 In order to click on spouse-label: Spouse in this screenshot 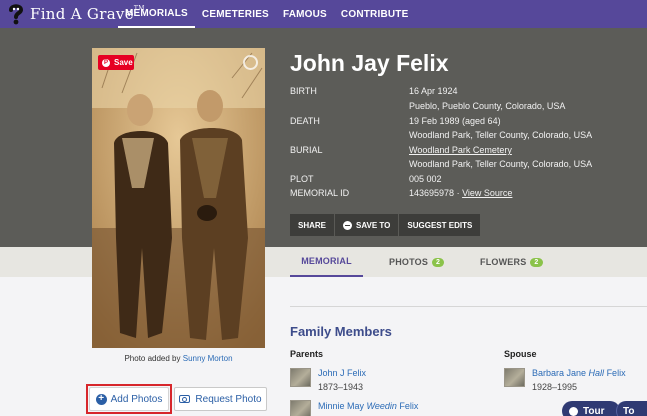, I will do `click(520, 354)`.